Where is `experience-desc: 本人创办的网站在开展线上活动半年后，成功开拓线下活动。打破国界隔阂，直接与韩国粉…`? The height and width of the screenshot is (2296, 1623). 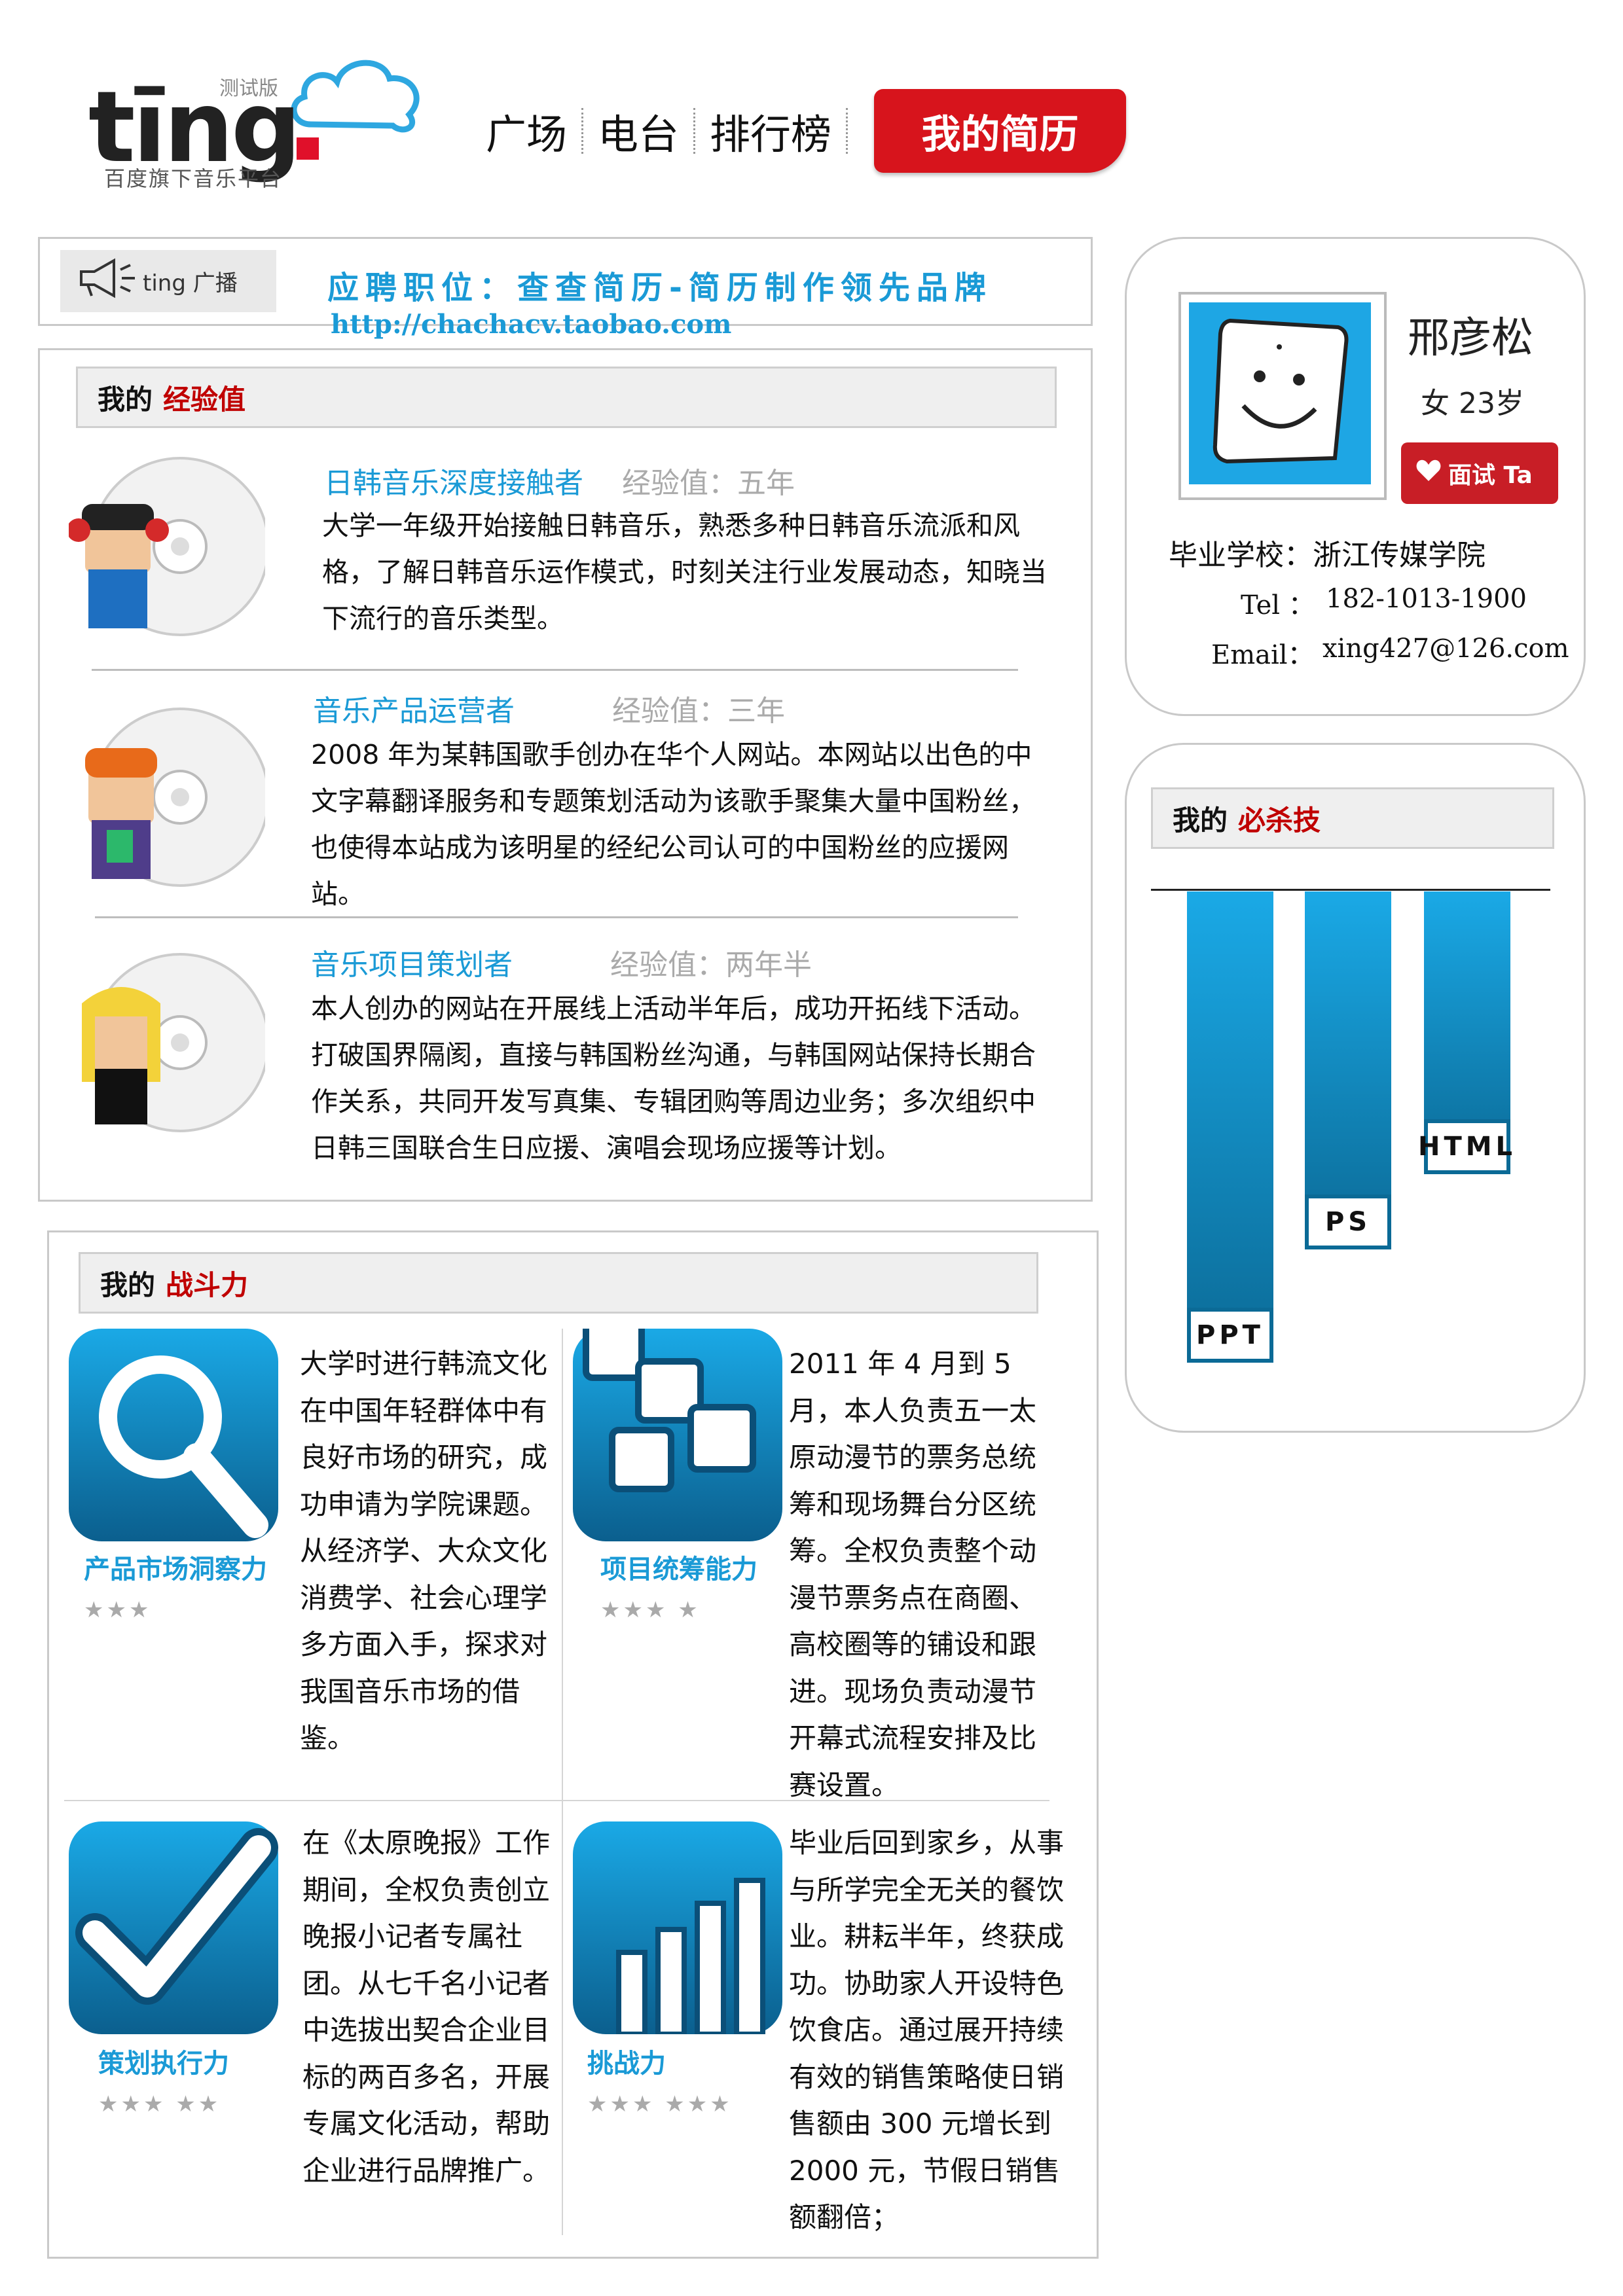 experience-desc: 本人创办的网站在开展线上活动半年后，成功开拓线下活动。打破国界隔阂，直接与韩国粉… is located at coordinates (673, 1078).